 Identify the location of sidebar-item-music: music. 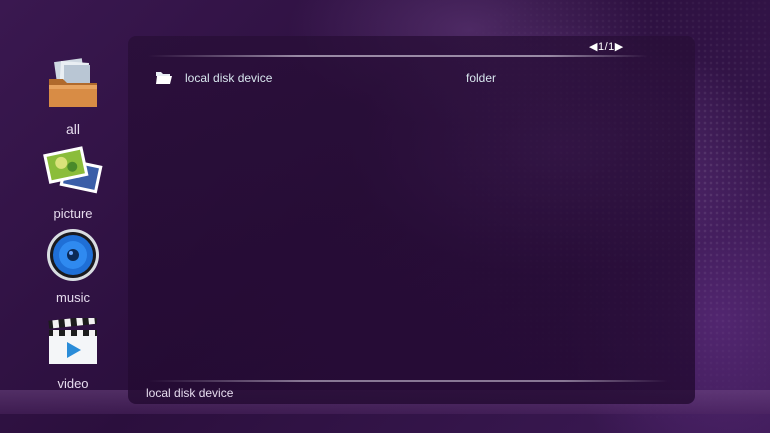
(73, 267).